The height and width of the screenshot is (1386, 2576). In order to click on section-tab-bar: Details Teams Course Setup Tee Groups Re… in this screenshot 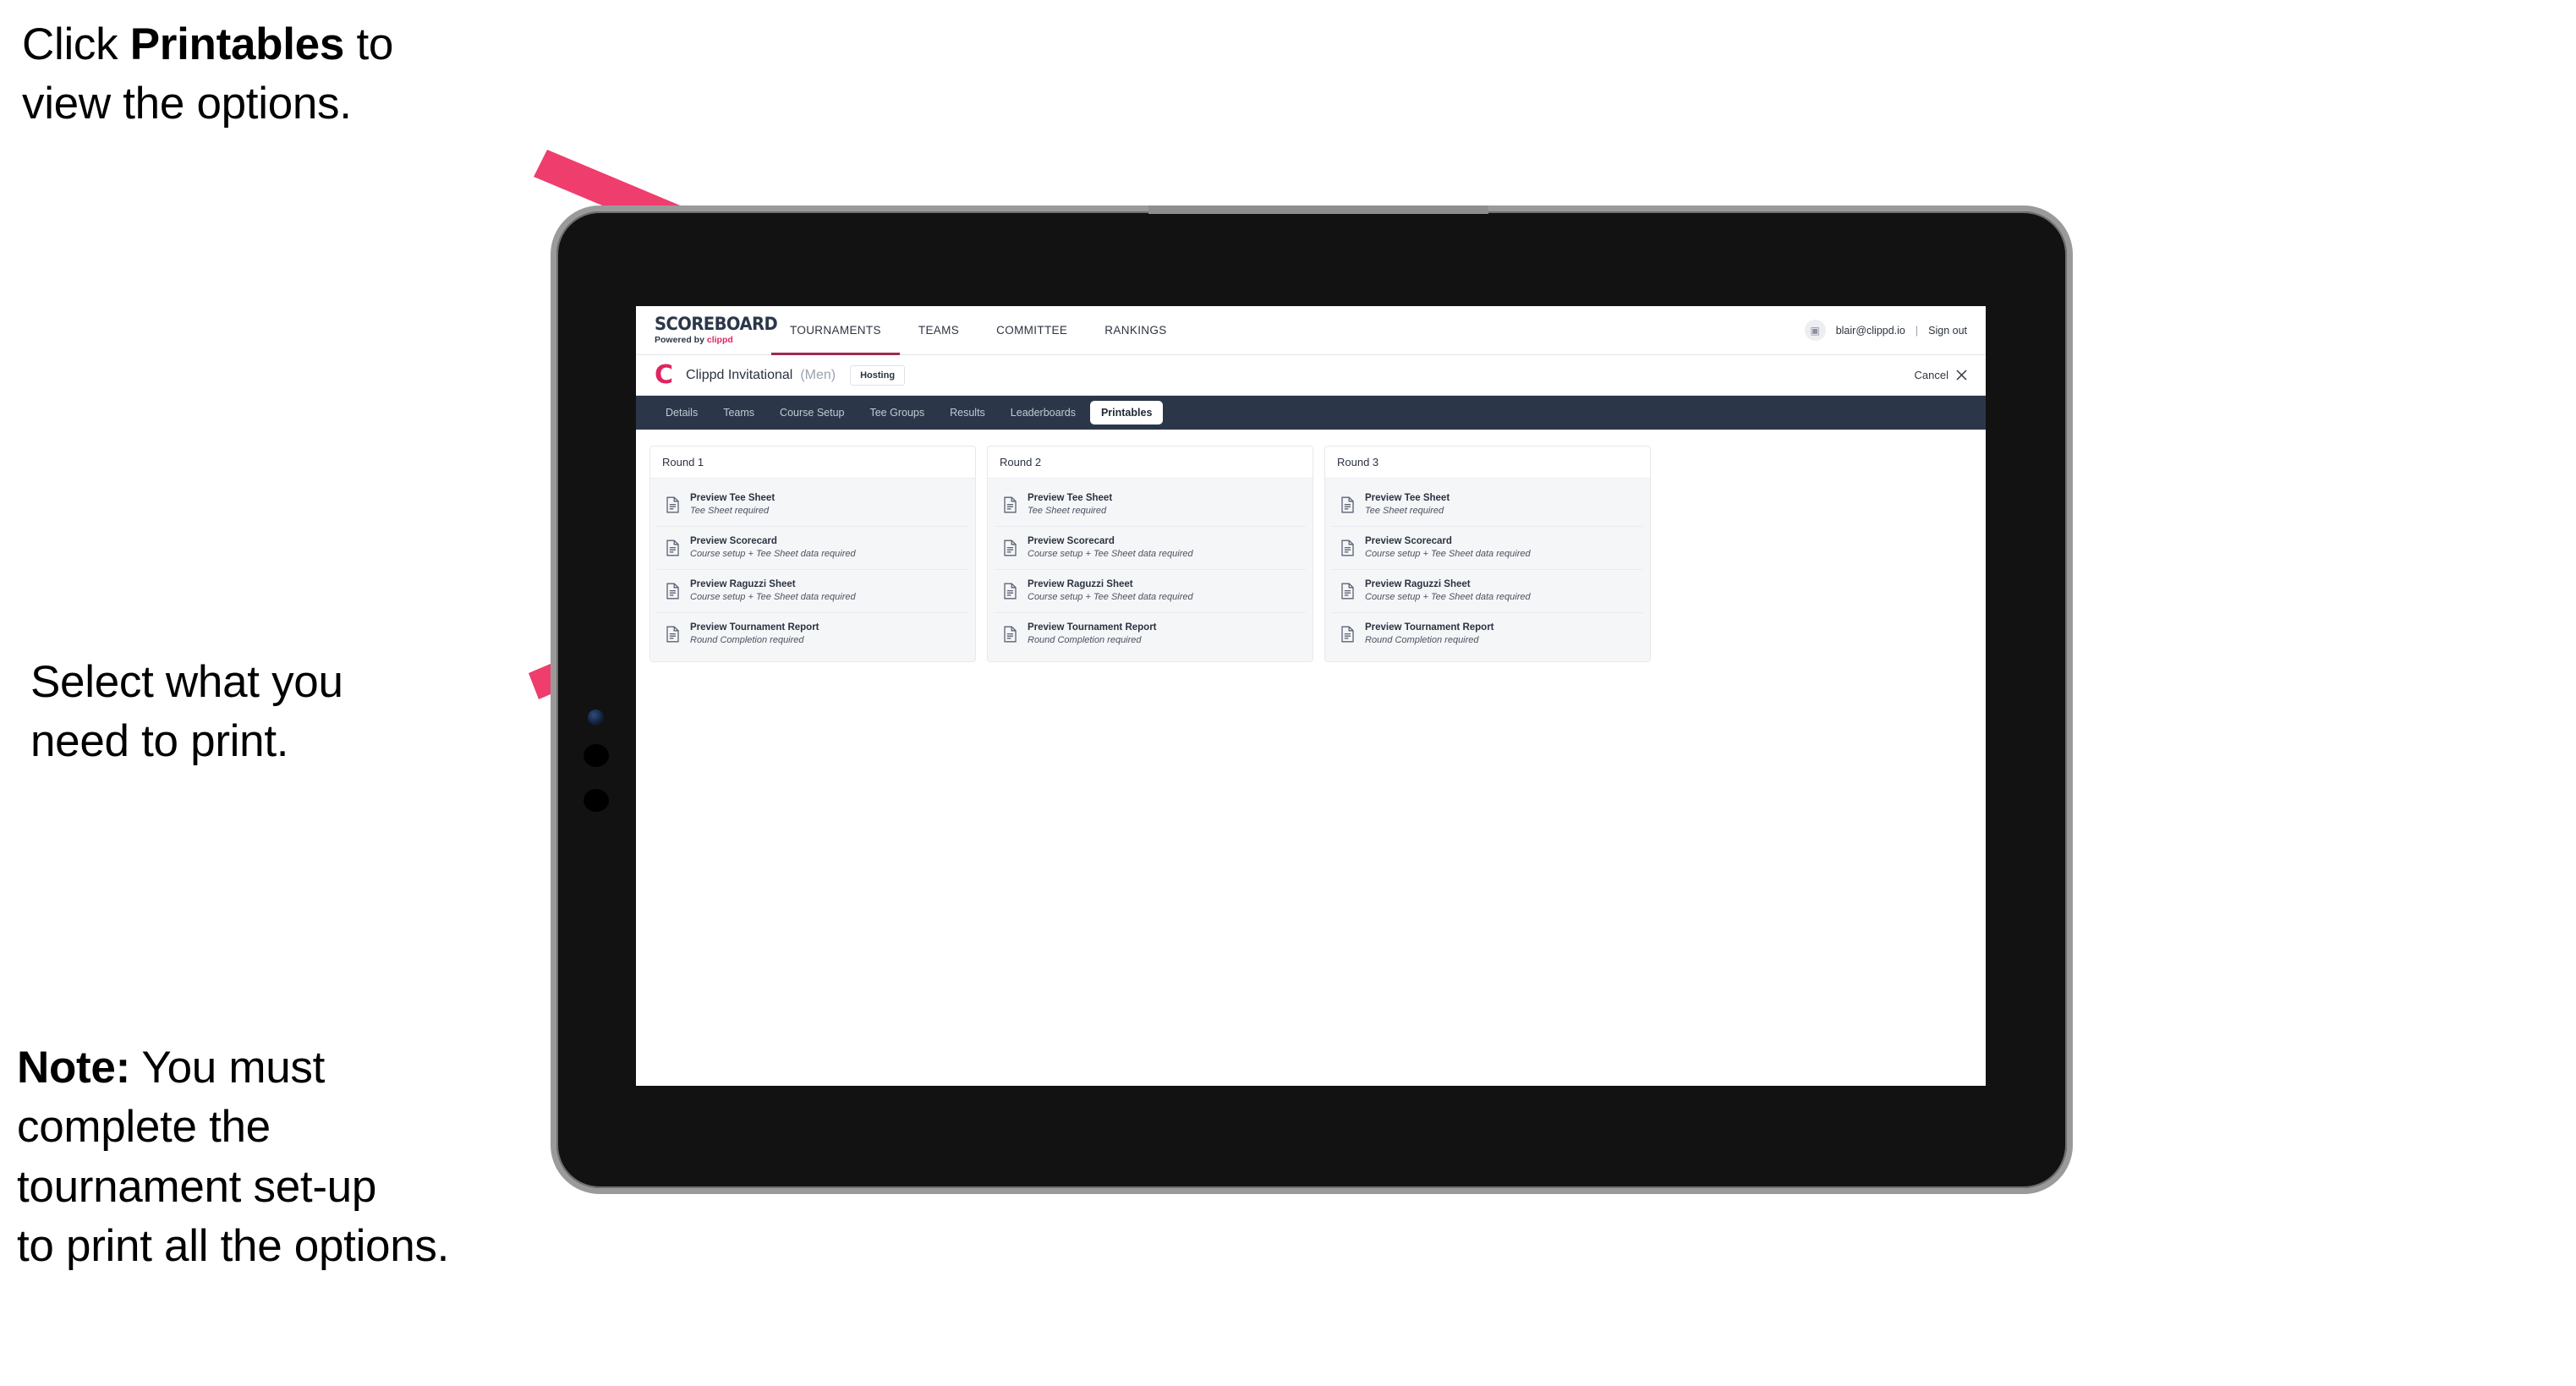, I will do `click(1311, 413)`.